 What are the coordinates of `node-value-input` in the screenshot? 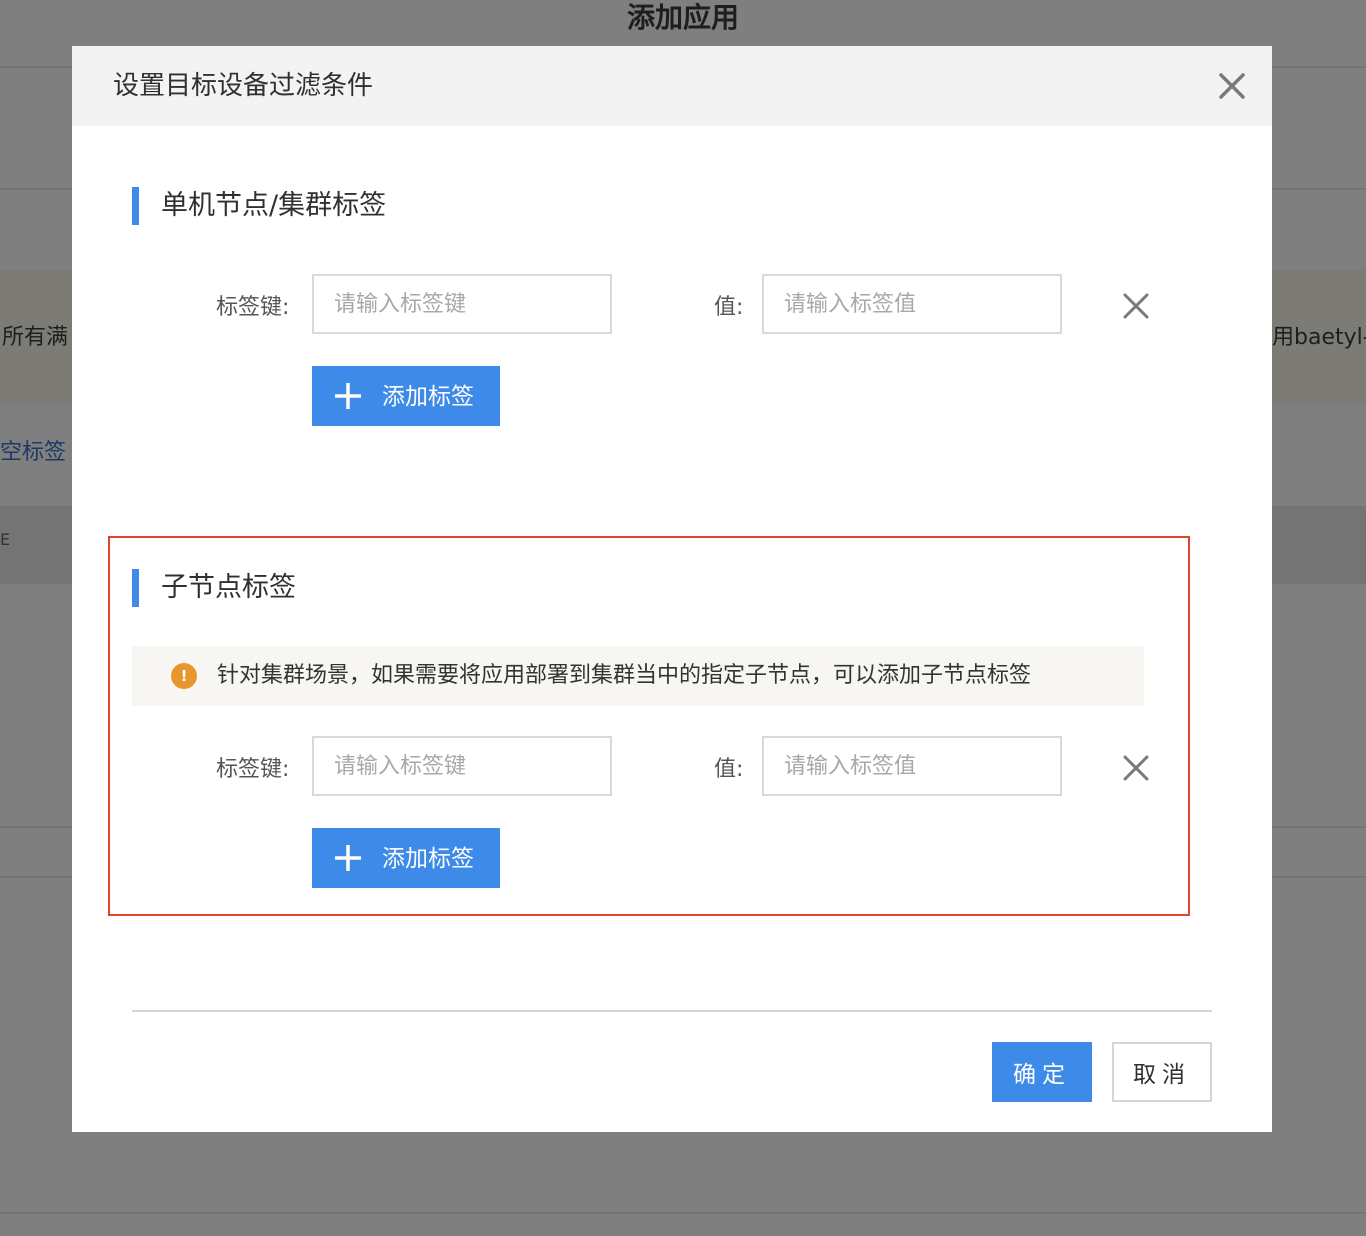 It's located at (912, 304).